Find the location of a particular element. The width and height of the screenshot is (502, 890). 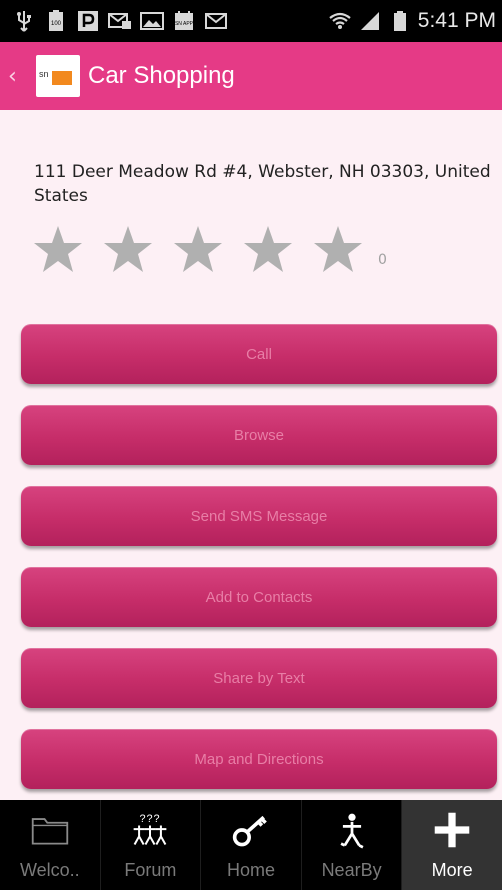

nav-item-more: More is located at coordinates (452, 845).